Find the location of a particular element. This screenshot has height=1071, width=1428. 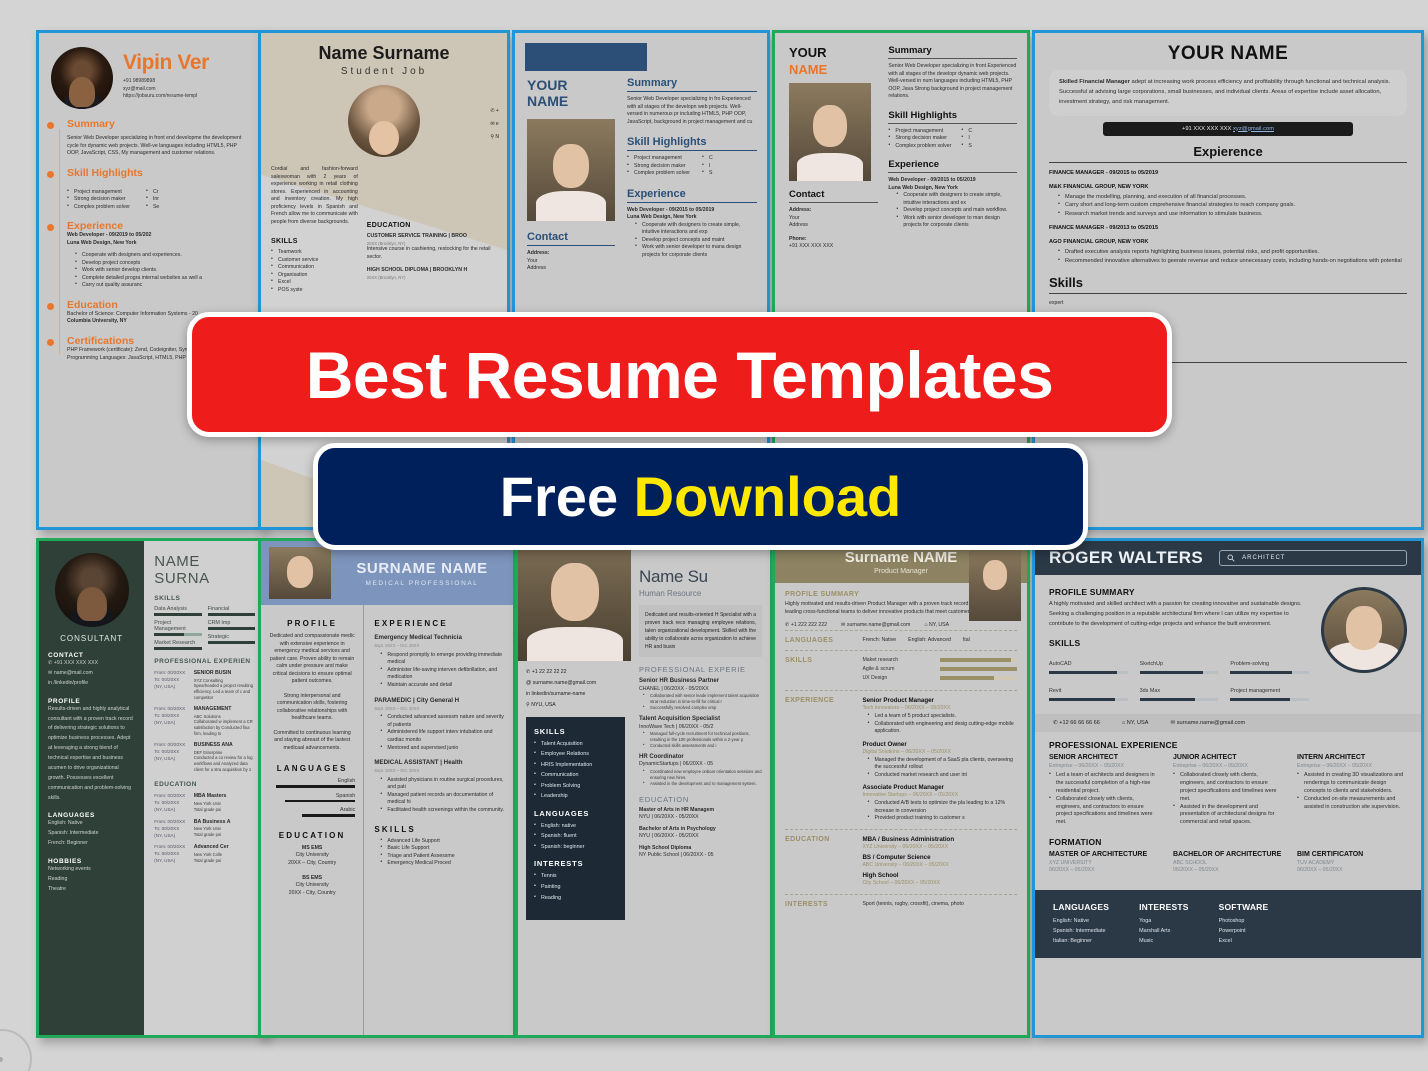

page-title-accent: NAME is located at coordinates (808, 69).